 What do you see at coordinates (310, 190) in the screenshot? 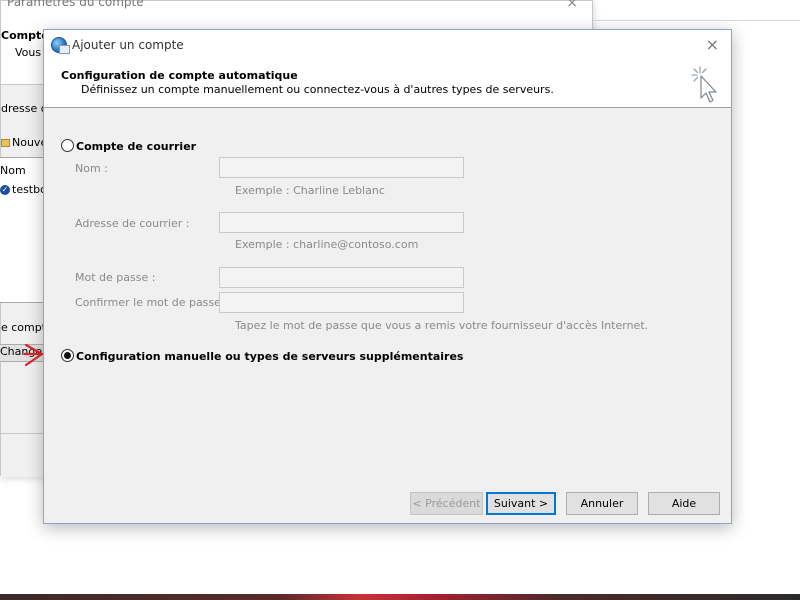
I see `name-hint: Exemple : Charline Leblanc` at bounding box center [310, 190].